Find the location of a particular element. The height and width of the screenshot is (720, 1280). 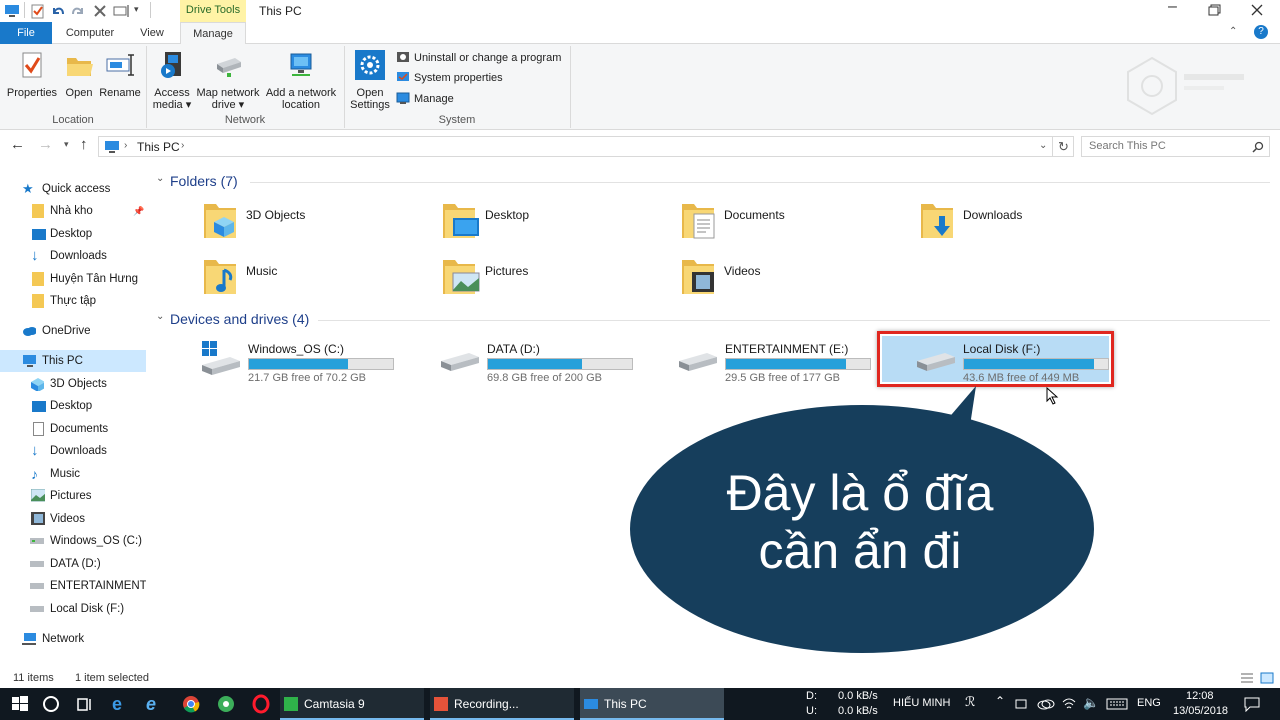

tray-device-icon is located at coordinates (1022, 704).